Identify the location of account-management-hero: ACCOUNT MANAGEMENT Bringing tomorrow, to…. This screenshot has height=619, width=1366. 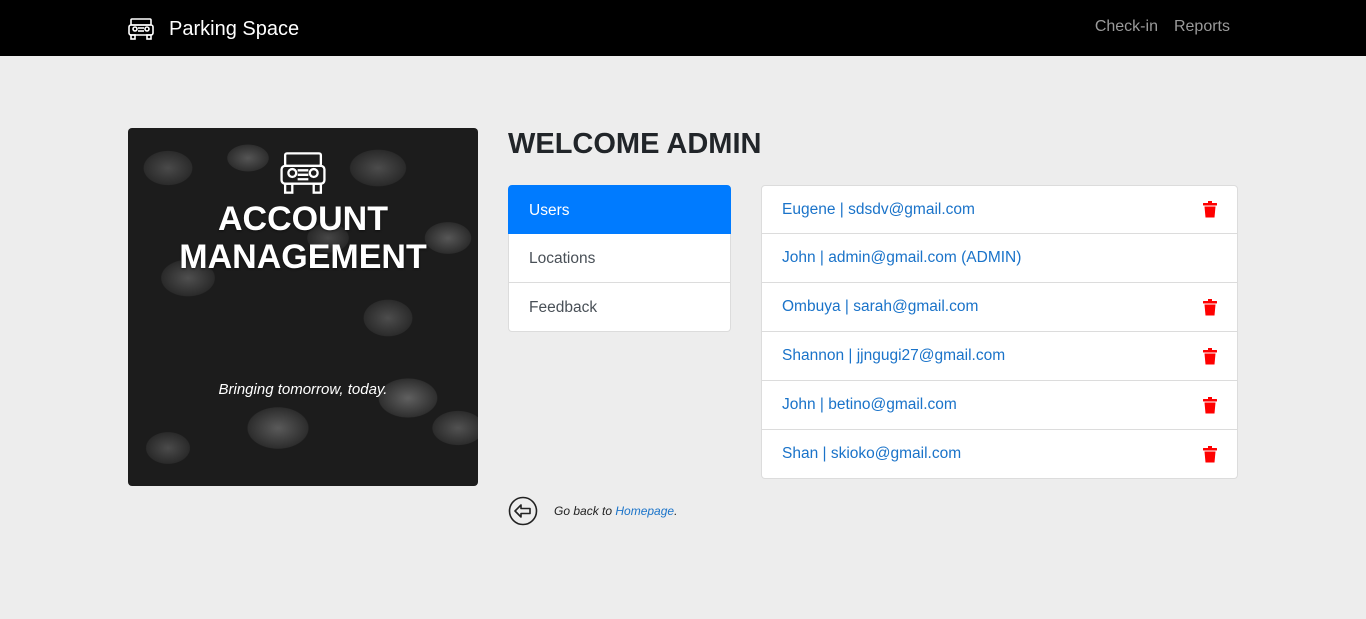
(303, 307).